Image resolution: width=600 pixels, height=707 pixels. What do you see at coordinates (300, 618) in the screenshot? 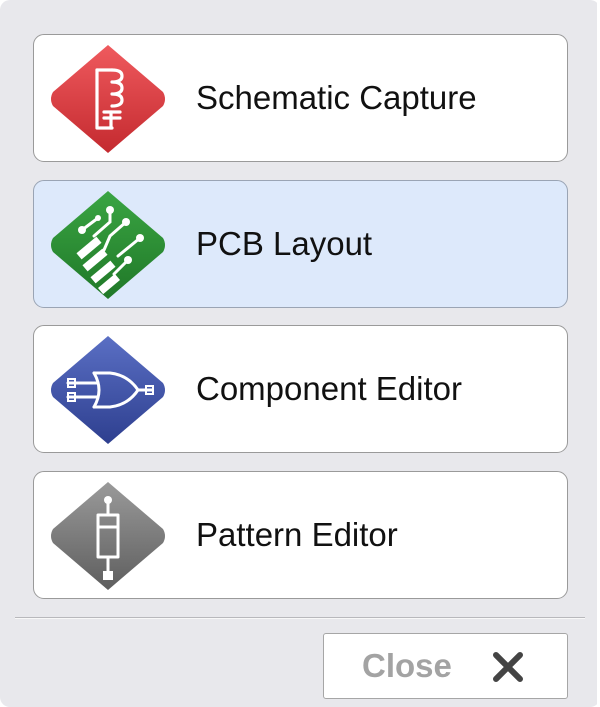
I see `footer-divider` at bounding box center [300, 618].